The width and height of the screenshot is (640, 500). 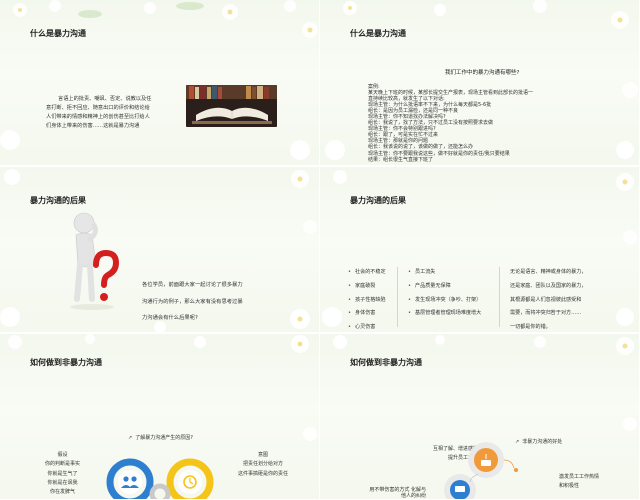 What do you see at coordinates (93, 126) in the screenshot?
I see `body-line: 们身体上带来的伤害……这就是暴力沟通` at bounding box center [93, 126].